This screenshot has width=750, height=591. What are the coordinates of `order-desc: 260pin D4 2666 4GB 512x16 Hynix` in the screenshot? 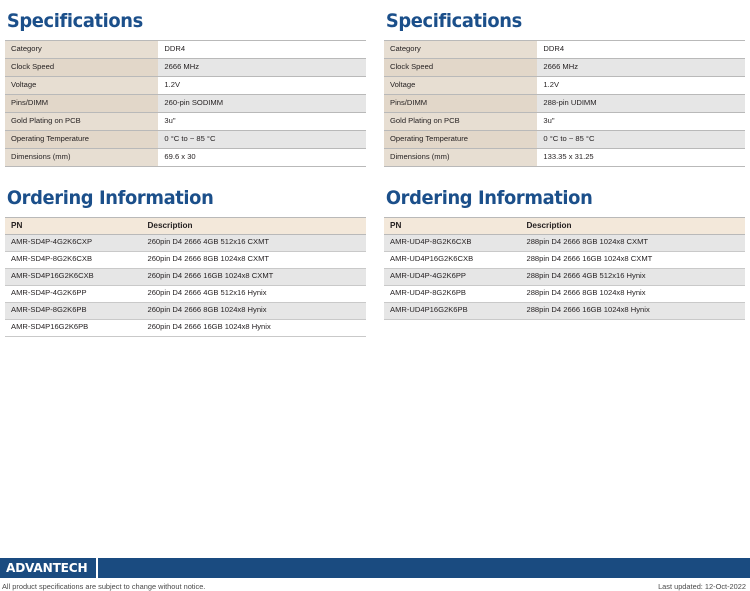 It's located at (253, 294).